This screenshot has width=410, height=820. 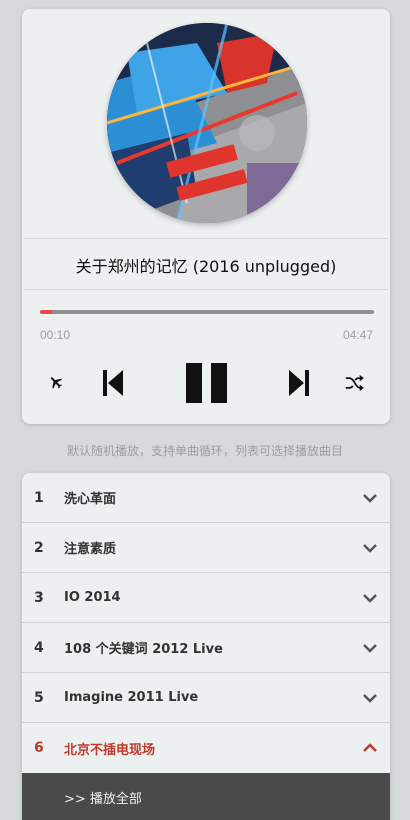 What do you see at coordinates (39, 497) in the screenshot?
I see `item-number: 1` at bounding box center [39, 497].